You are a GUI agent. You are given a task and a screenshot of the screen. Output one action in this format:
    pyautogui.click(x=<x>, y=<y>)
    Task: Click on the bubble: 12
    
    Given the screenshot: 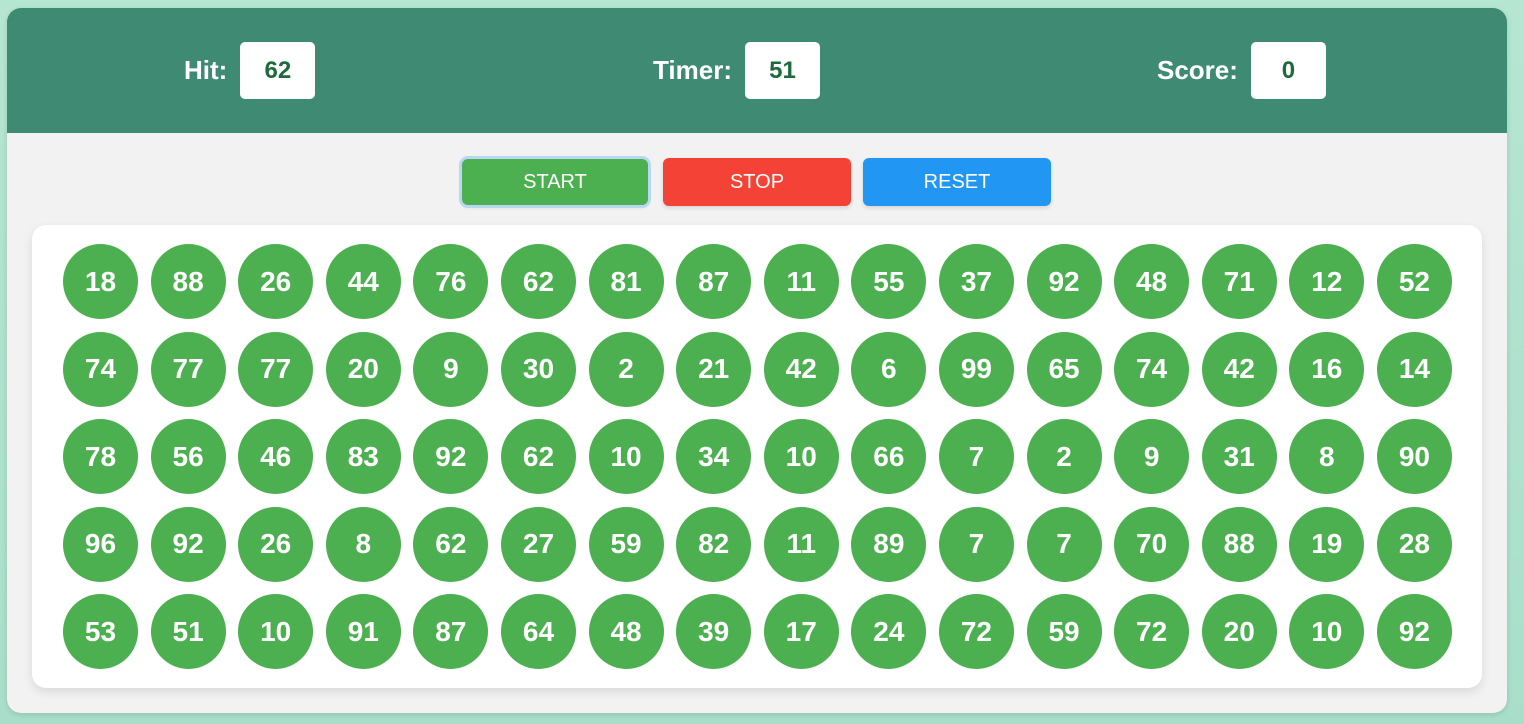 What is the action you would take?
    pyautogui.click(x=1327, y=281)
    